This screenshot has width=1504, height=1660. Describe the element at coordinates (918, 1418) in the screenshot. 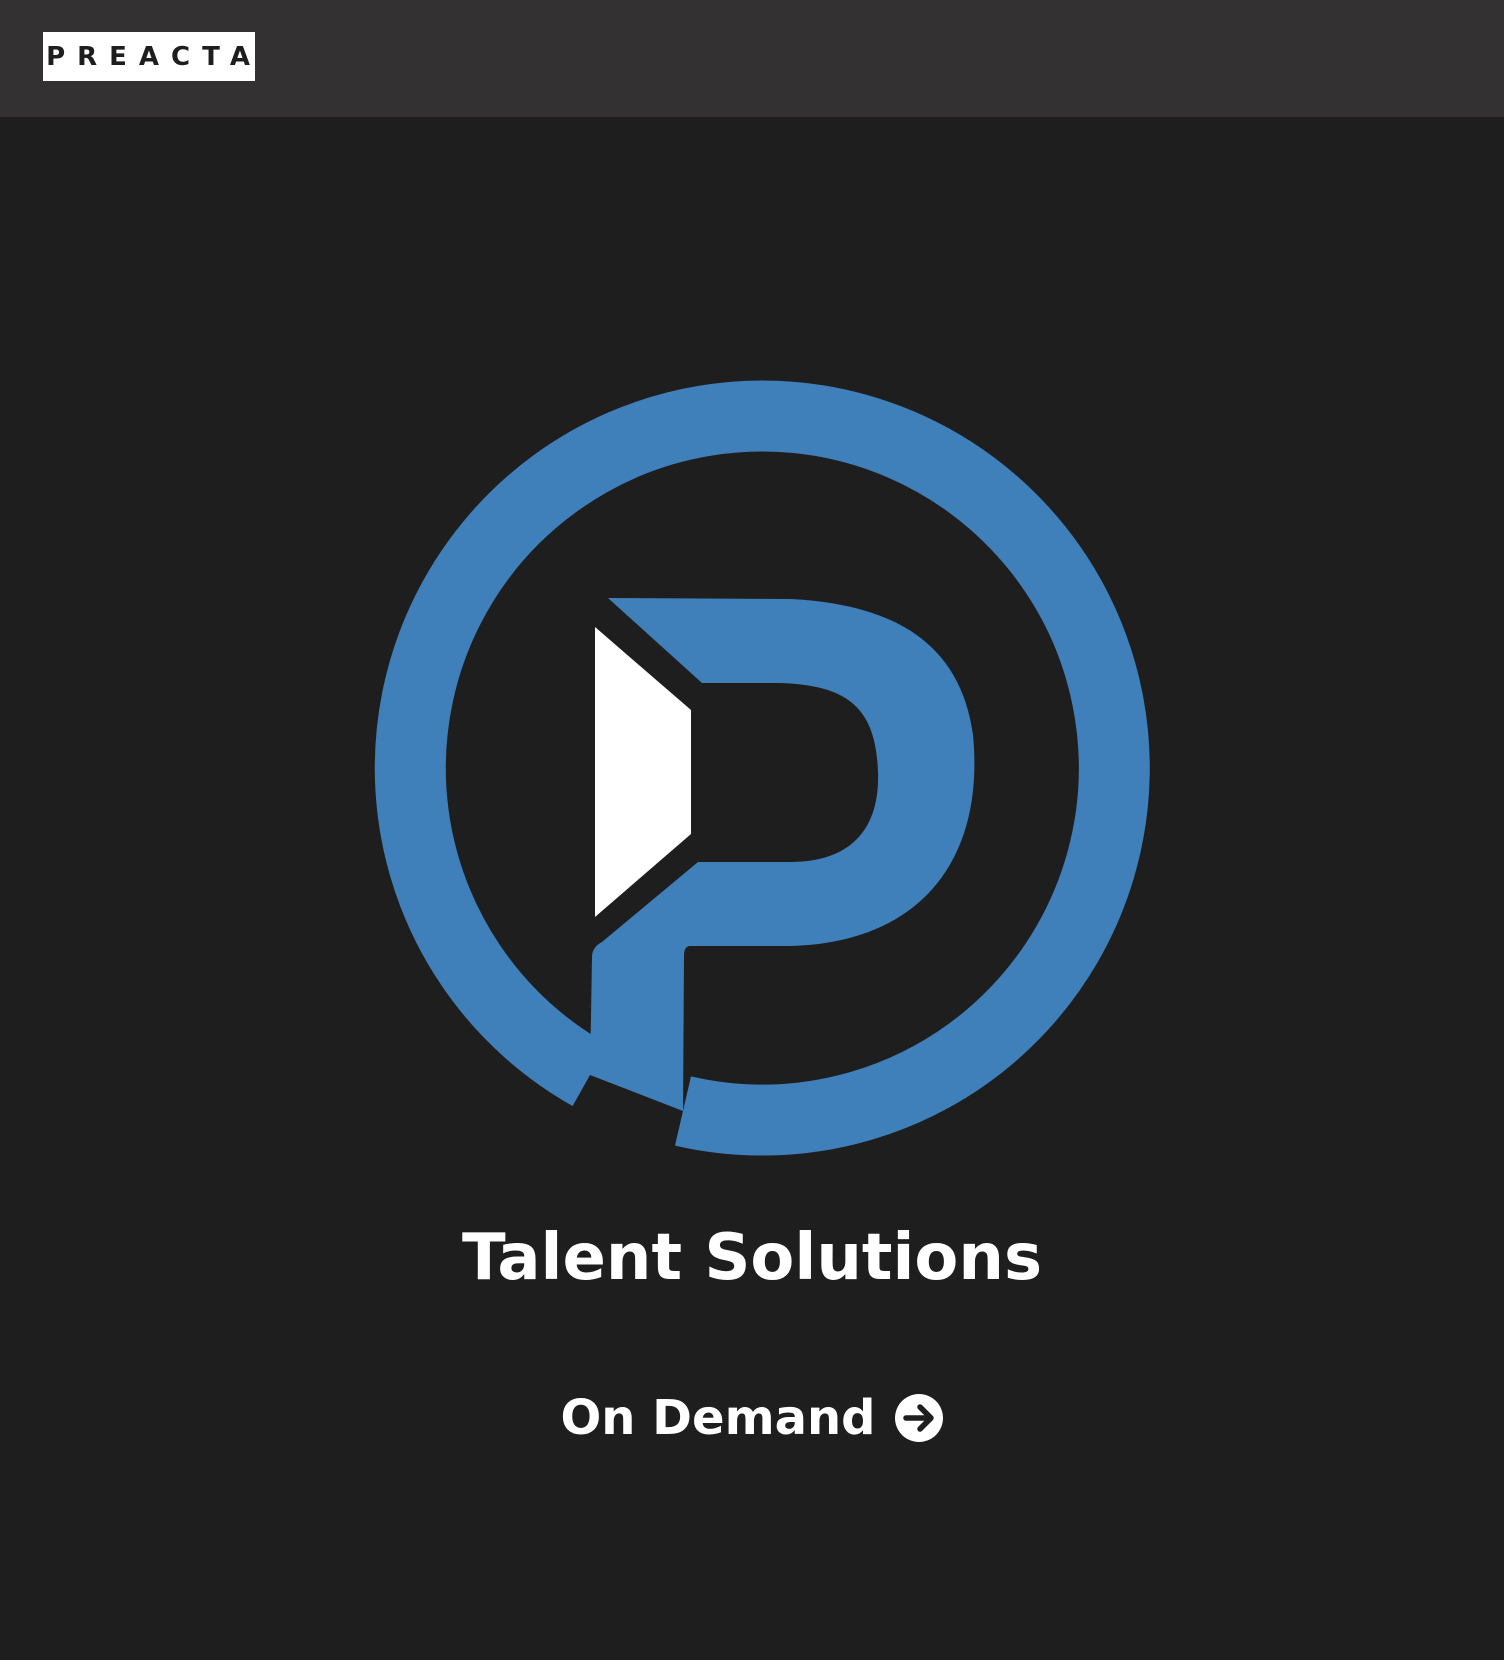

I see `arrow-right-circle-icon` at that location.